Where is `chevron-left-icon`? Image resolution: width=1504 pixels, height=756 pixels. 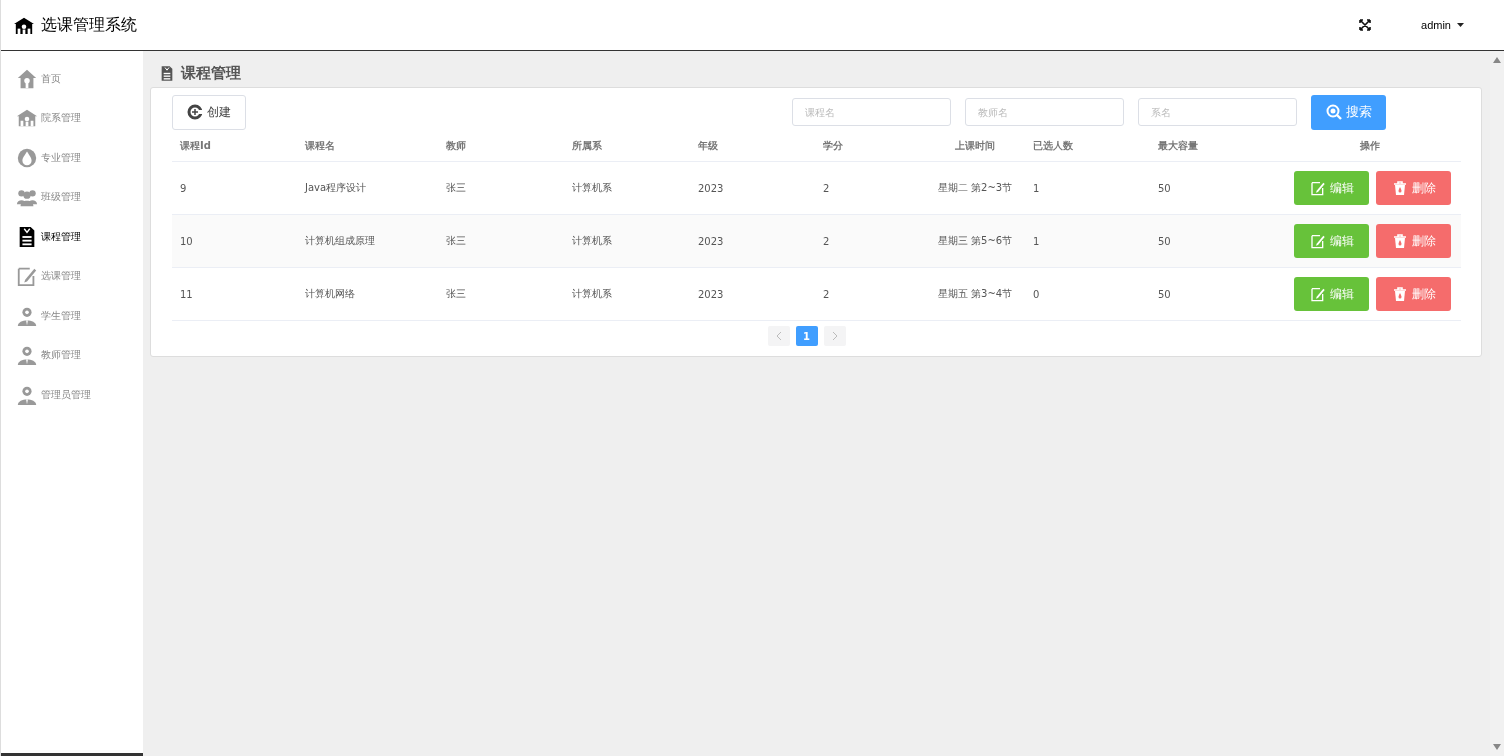
chevron-left-icon is located at coordinates (778, 336).